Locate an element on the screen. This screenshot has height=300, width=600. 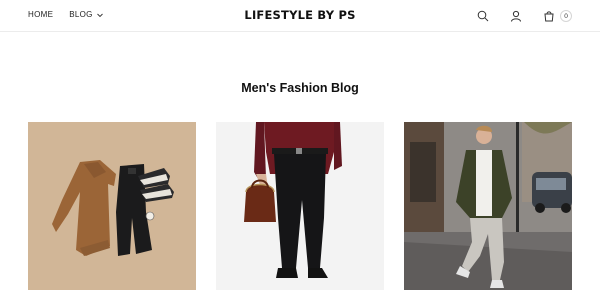
site-header: HOME BLOG LIFESTYLE BY PS 0 is located at coordinates (300, 16).